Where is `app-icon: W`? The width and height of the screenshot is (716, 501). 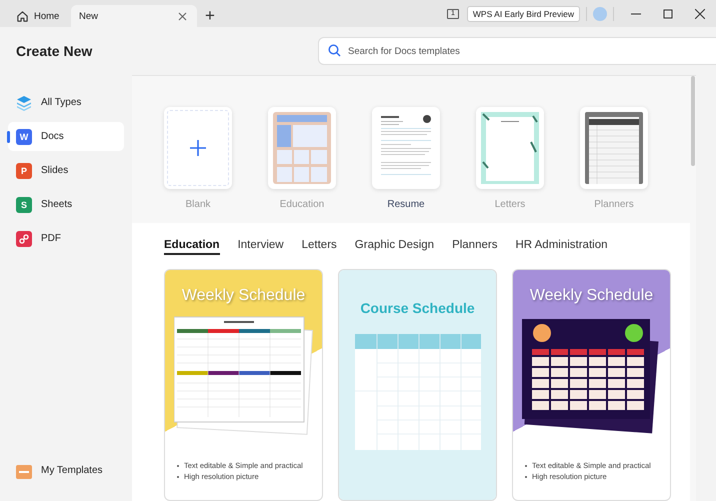 app-icon: W is located at coordinates (24, 136).